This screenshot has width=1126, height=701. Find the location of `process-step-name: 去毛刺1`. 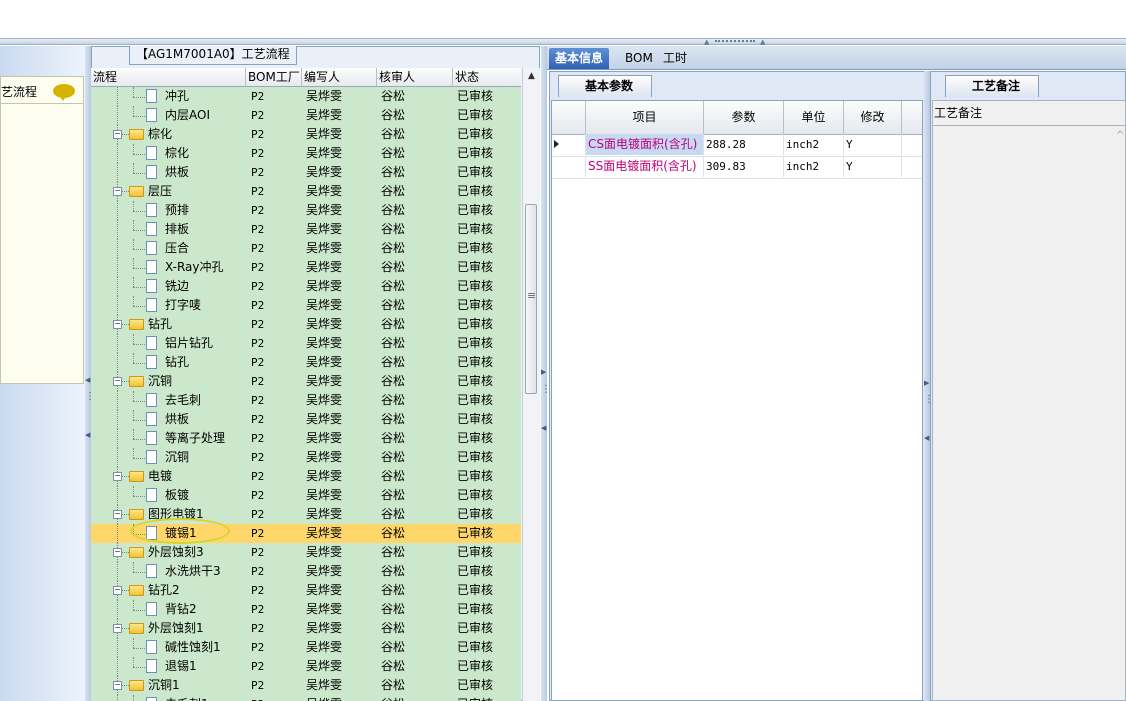

process-step-name: 去毛刺1 is located at coordinates (187, 698).